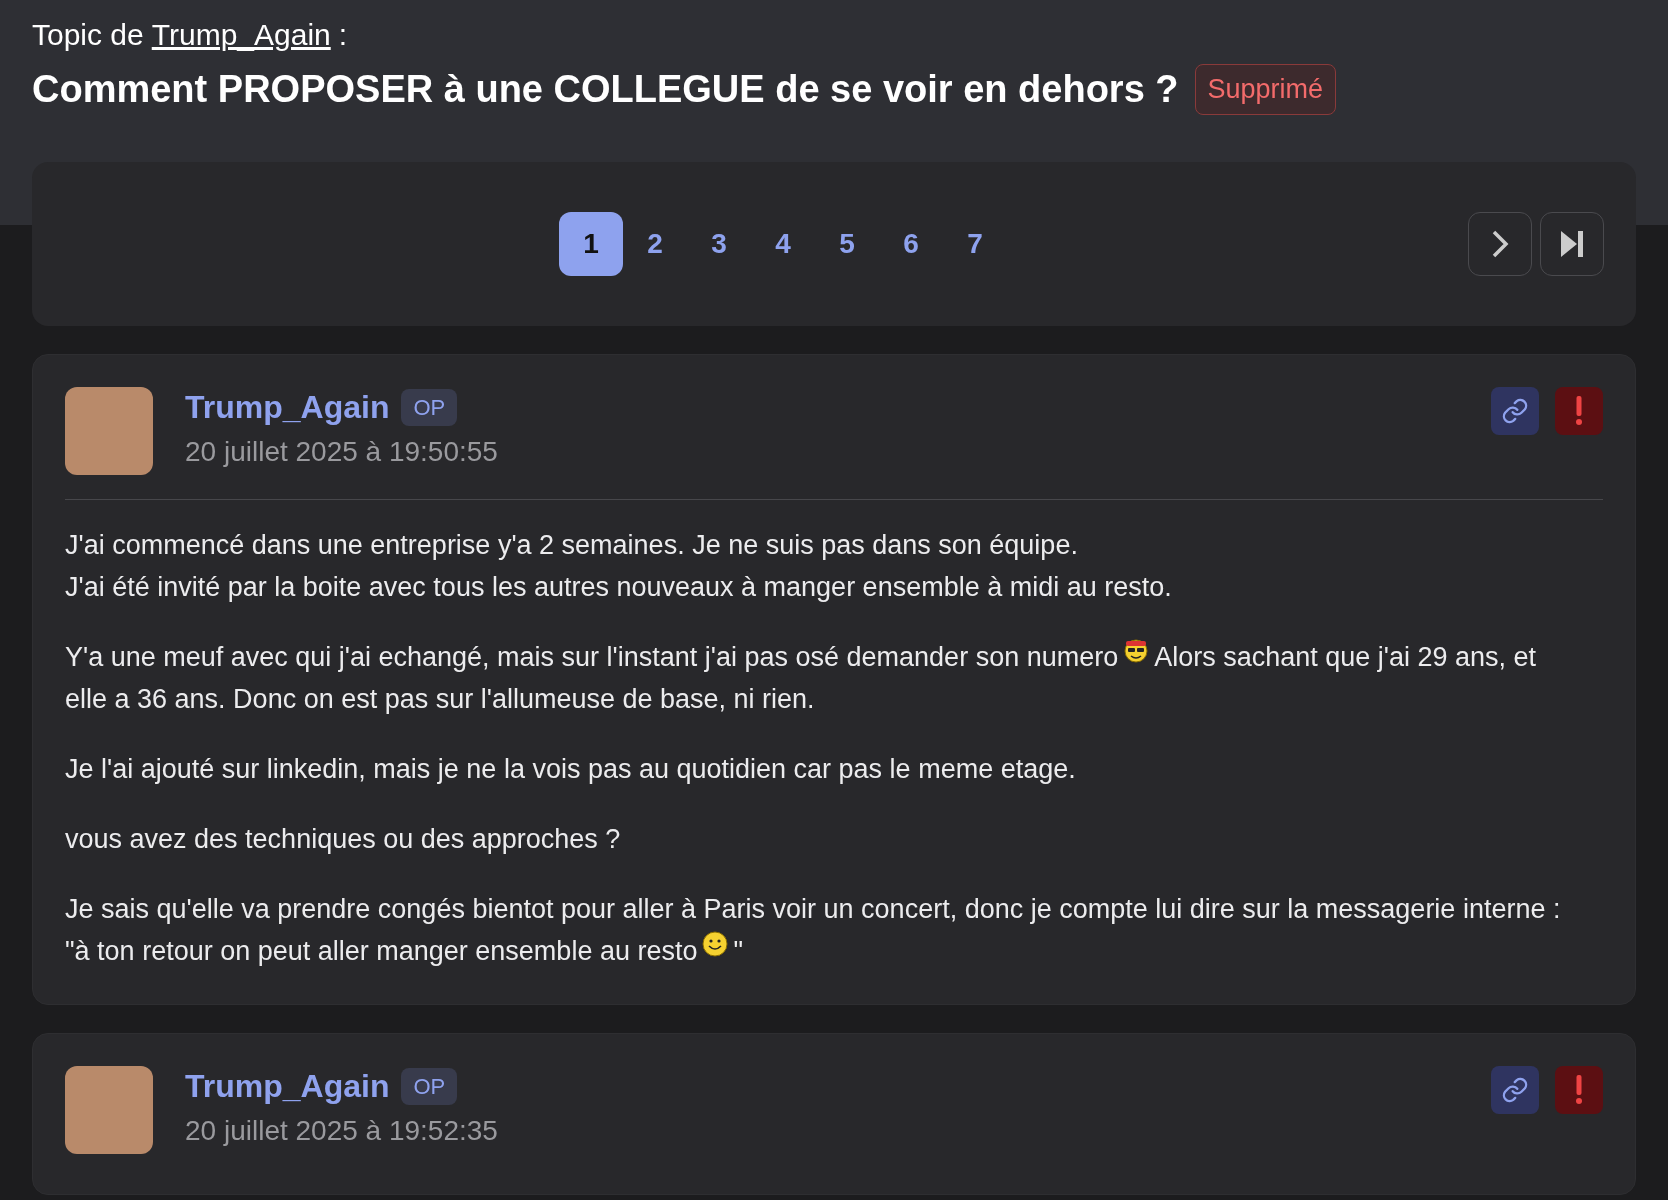 The width and height of the screenshot is (1668, 1200). What do you see at coordinates (1500, 244) in the screenshot?
I see `next-page-button` at bounding box center [1500, 244].